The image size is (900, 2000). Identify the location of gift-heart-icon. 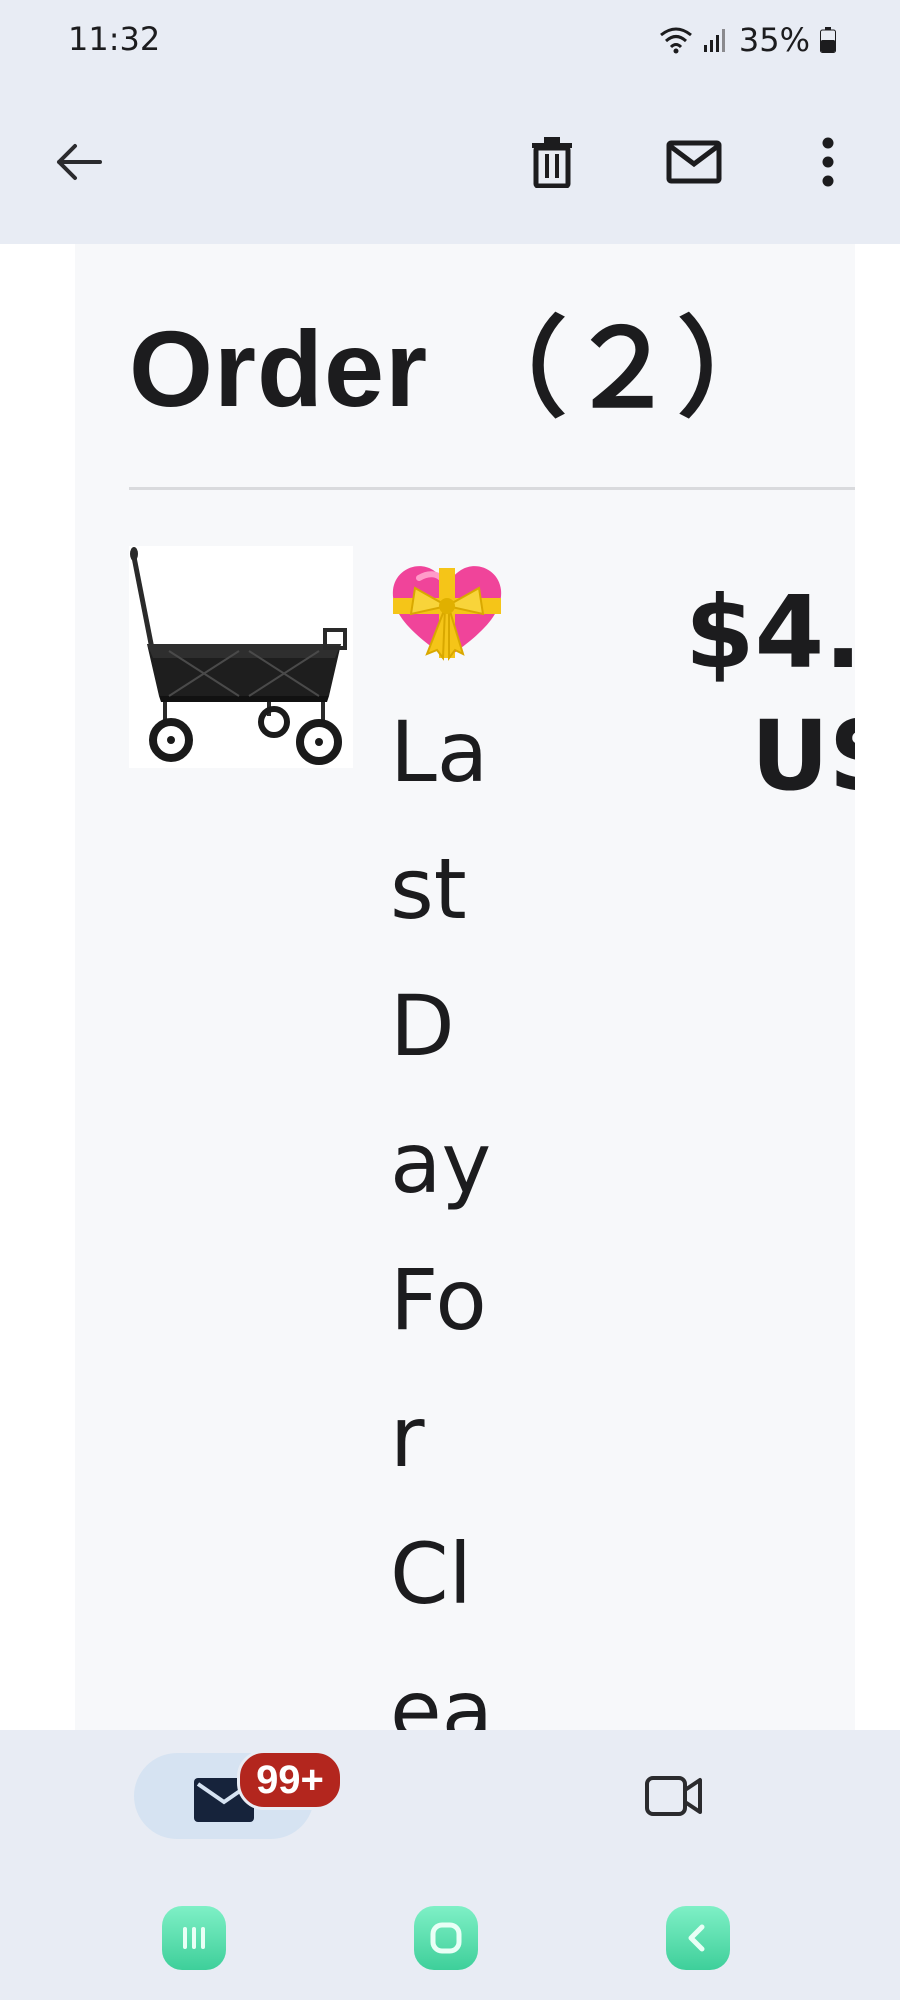
(447, 612).